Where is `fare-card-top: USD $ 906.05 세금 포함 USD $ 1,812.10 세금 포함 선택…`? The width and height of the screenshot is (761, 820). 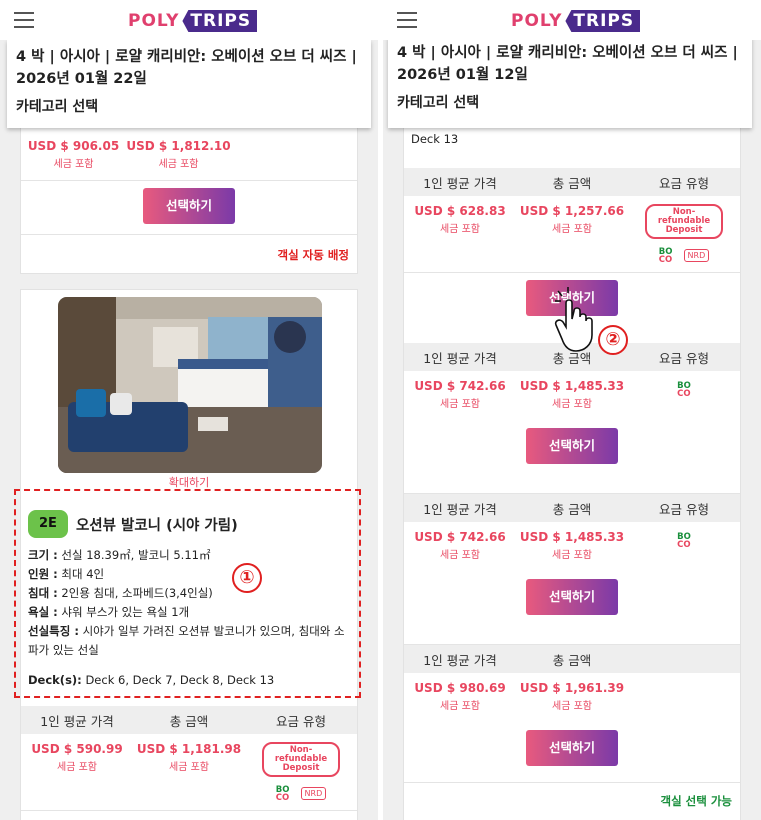 fare-card-top: USD $ 906.05 세금 포함 USD $ 1,812.10 세금 포함 선택… is located at coordinates (189, 193).